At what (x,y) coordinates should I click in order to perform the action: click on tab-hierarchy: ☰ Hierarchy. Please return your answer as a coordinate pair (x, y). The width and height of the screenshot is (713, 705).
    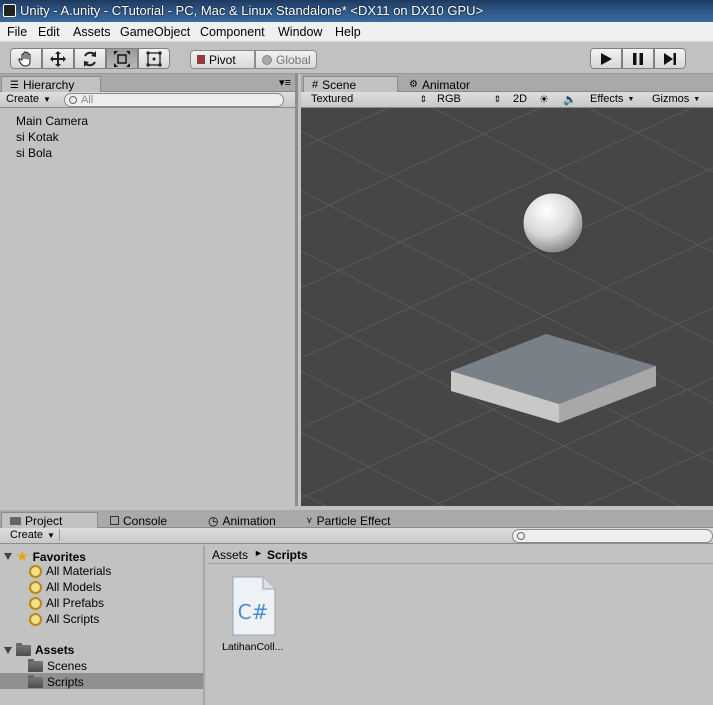
    Looking at the image, I should click on (51, 84).